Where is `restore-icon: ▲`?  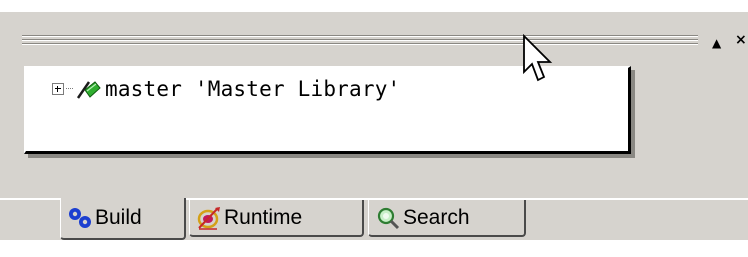
restore-icon: ▲ is located at coordinates (716, 43).